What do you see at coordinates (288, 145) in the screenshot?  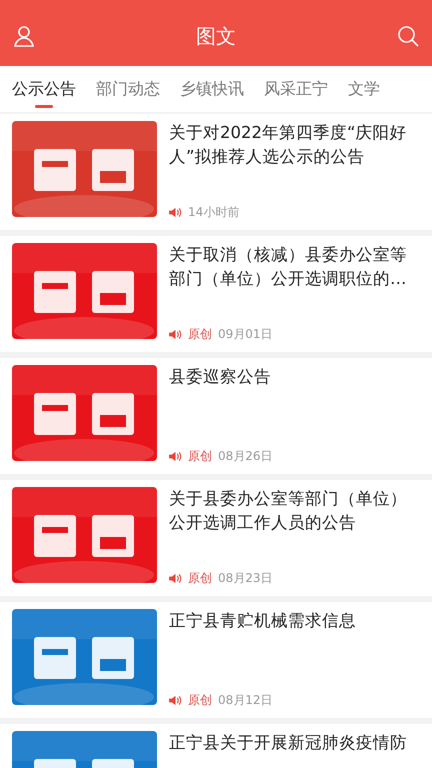 I see `article-title: 关于对2022年第四季度“庆阳好人”拟推荐人选公示的公告` at bounding box center [288, 145].